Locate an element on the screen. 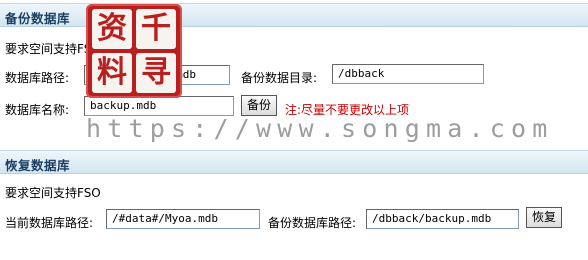 The image size is (588, 260). backup-button: 备份 is located at coordinates (259, 105).